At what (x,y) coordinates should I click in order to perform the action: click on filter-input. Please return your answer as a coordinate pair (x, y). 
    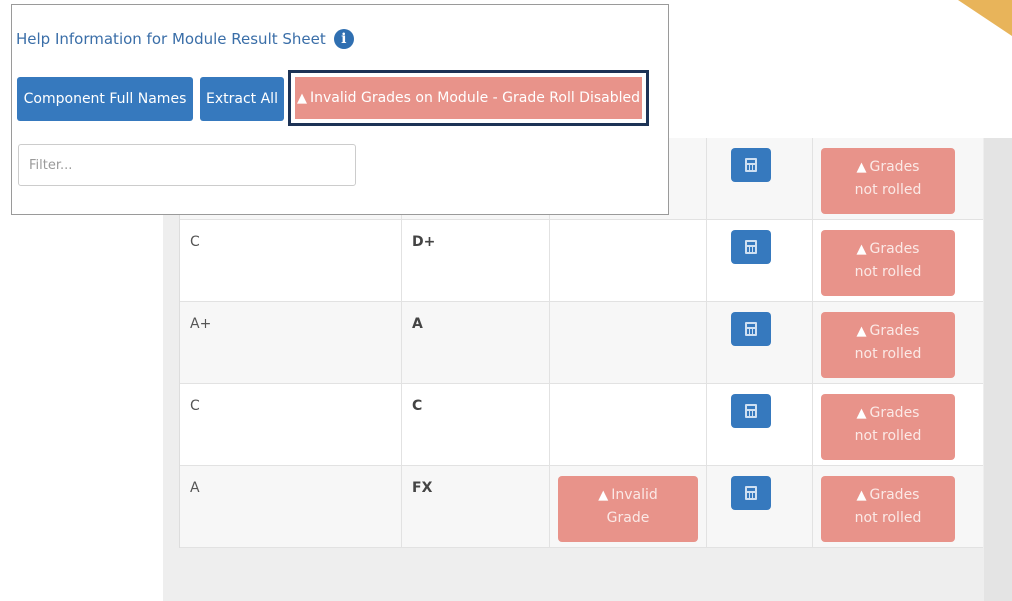
    Looking at the image, I should click on (187, 165).